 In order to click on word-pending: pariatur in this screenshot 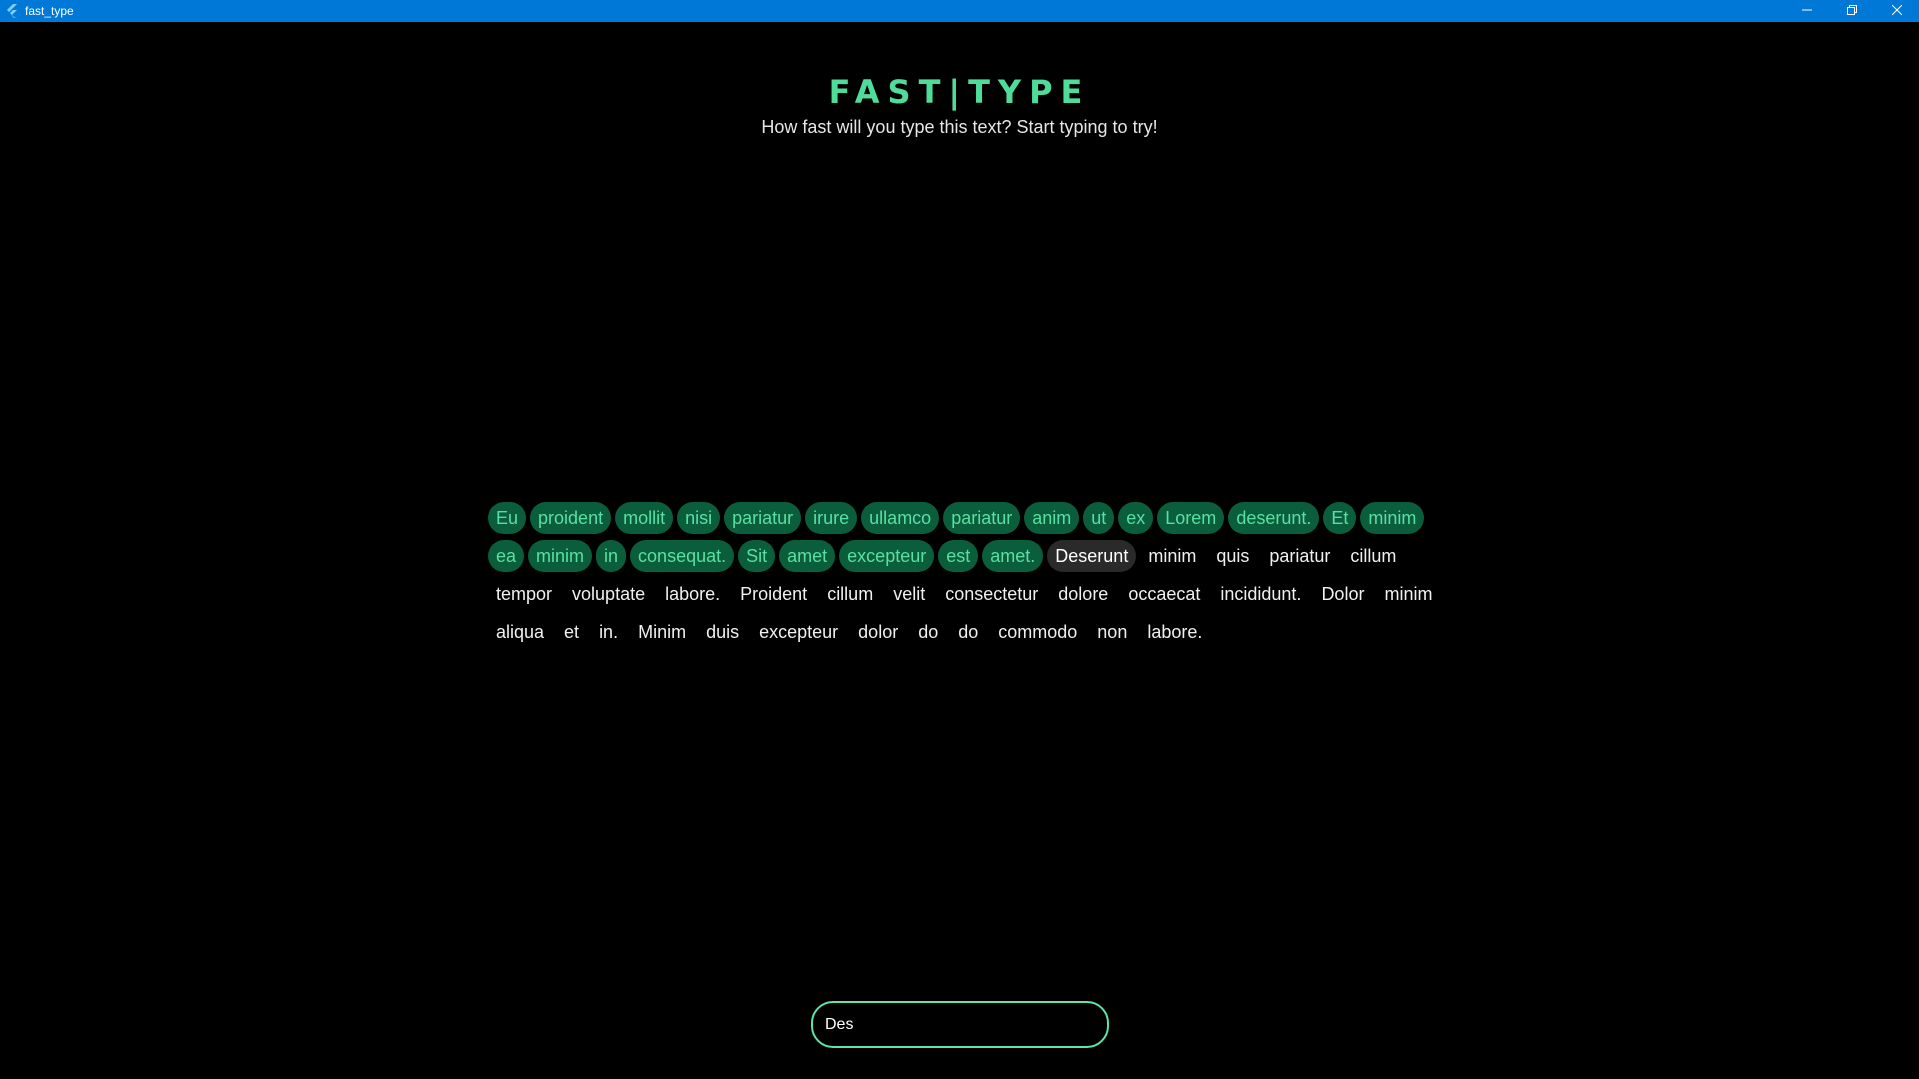, I will do `click(1300, 556)`.